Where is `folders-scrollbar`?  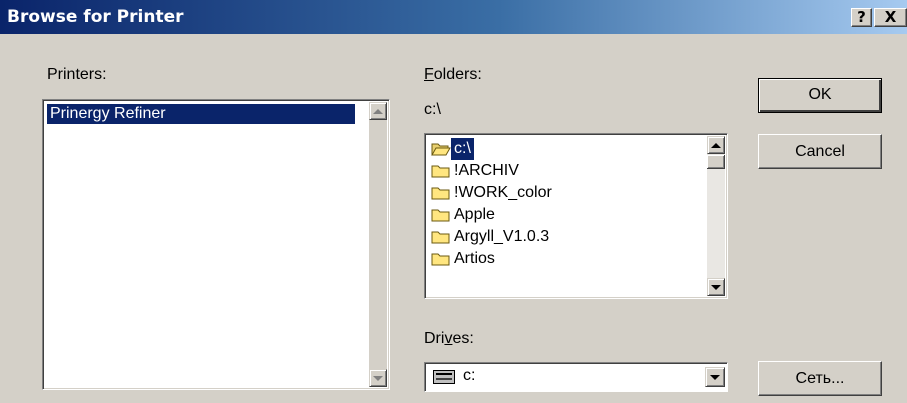 folders-scrollbar is located at coordinates (716, 216).